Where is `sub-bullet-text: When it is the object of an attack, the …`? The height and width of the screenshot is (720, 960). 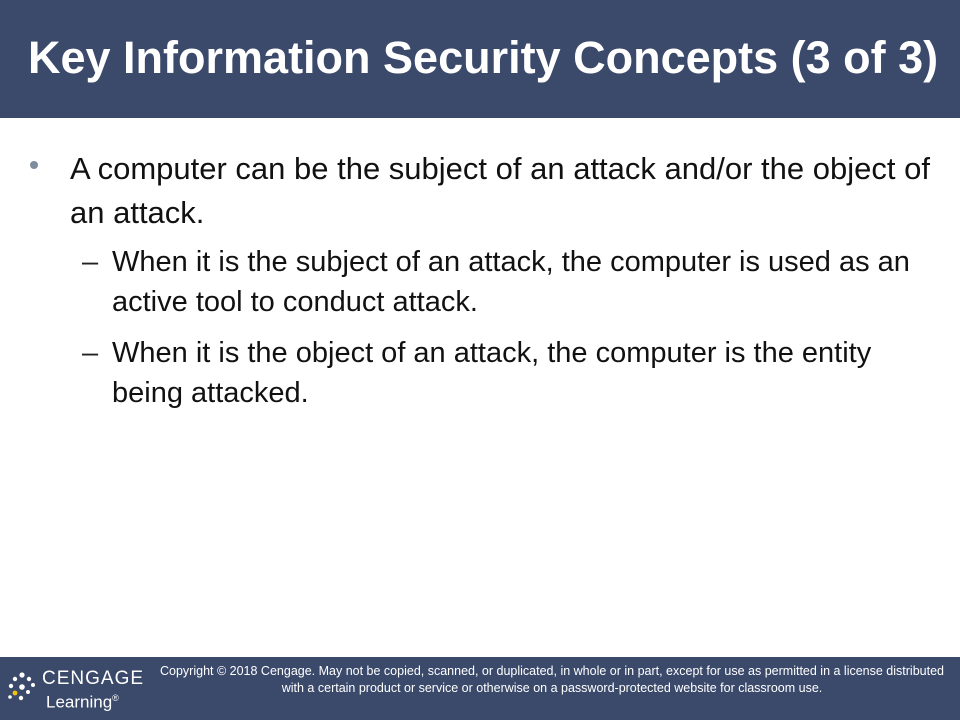 sub-bullet-text: When it is the object of an attack, the … is located at coordinates (492, 373).